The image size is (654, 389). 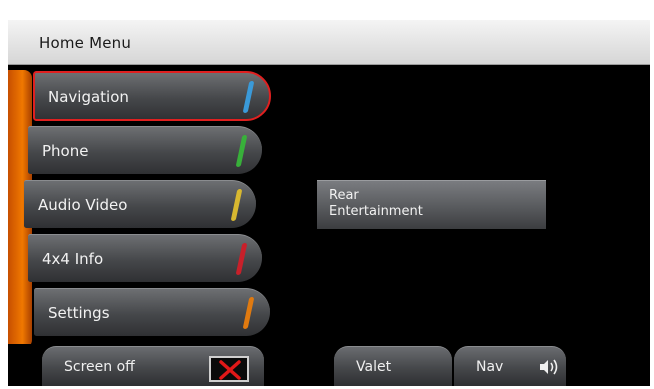 What do you see at coordinates (248, 313) in the screenshot?
I see `orange-accent-mark` at bounding box center [248, 313].